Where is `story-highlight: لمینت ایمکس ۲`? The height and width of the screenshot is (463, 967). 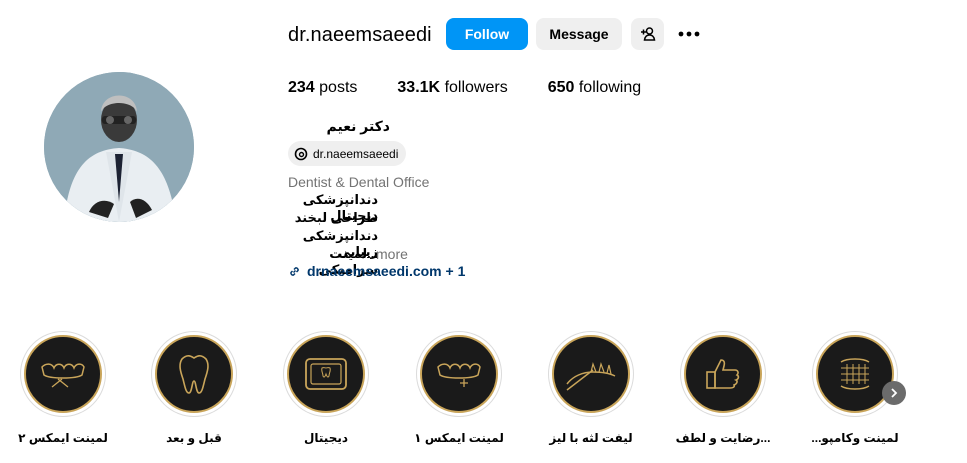
story-highlight: لمینت ایمکس ۲ is located at coordinates (63, 391).